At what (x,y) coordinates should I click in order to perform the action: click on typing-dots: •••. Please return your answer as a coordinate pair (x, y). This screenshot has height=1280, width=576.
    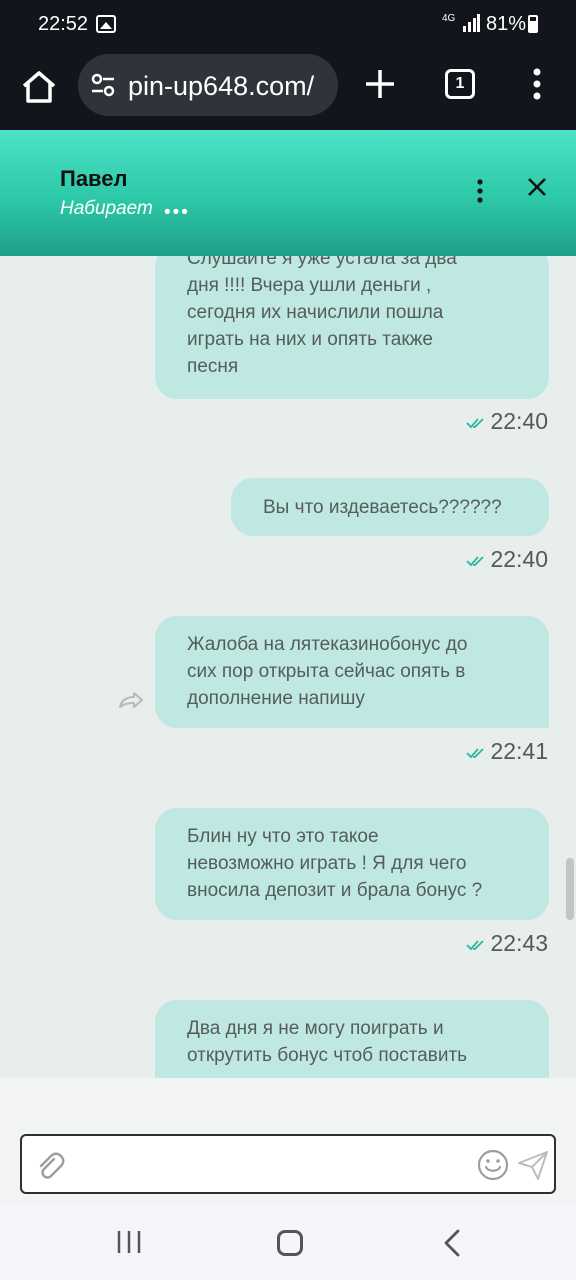
    Looking at the image, I should click on (177, 212).